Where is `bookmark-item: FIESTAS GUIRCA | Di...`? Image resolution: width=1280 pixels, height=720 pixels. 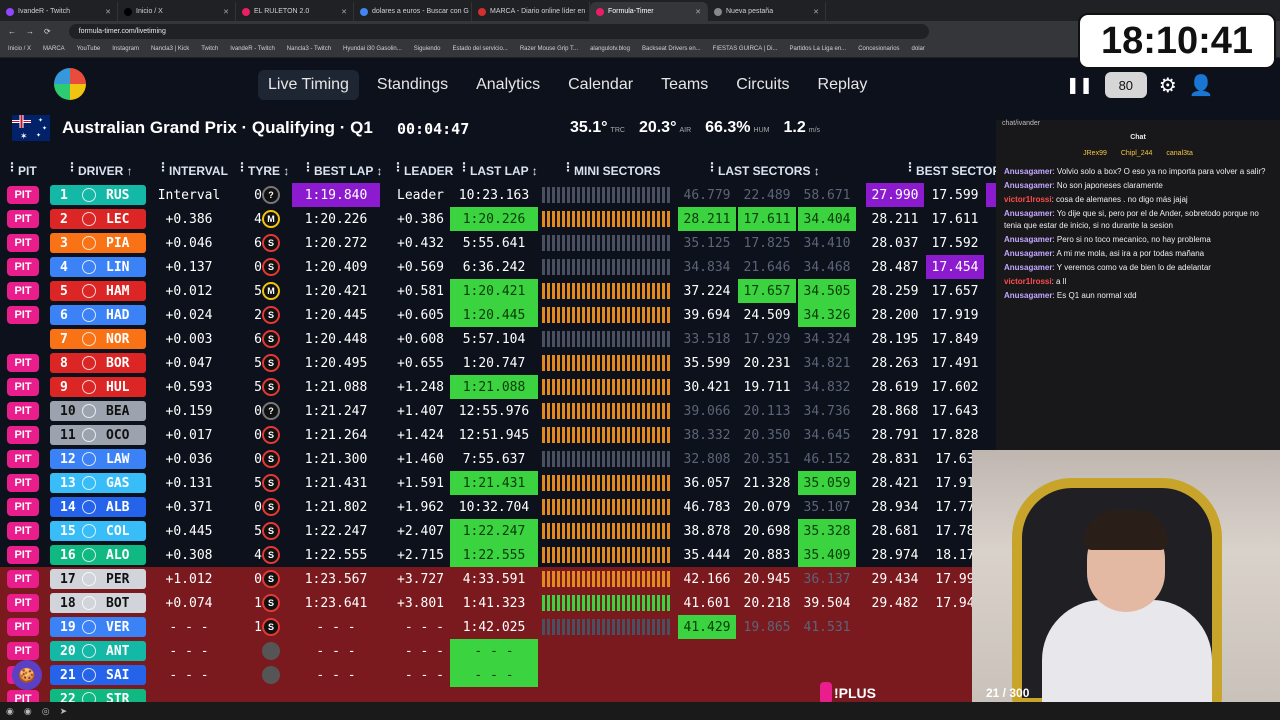
bookmark-item: FIESTAS GUIRCA | Di... is located at coordinates (745, 49).